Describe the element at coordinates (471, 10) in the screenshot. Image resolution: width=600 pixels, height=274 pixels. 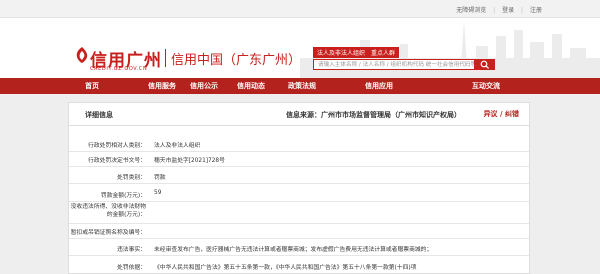
I see `accessibility-link: 无障碍浏览` at that location.